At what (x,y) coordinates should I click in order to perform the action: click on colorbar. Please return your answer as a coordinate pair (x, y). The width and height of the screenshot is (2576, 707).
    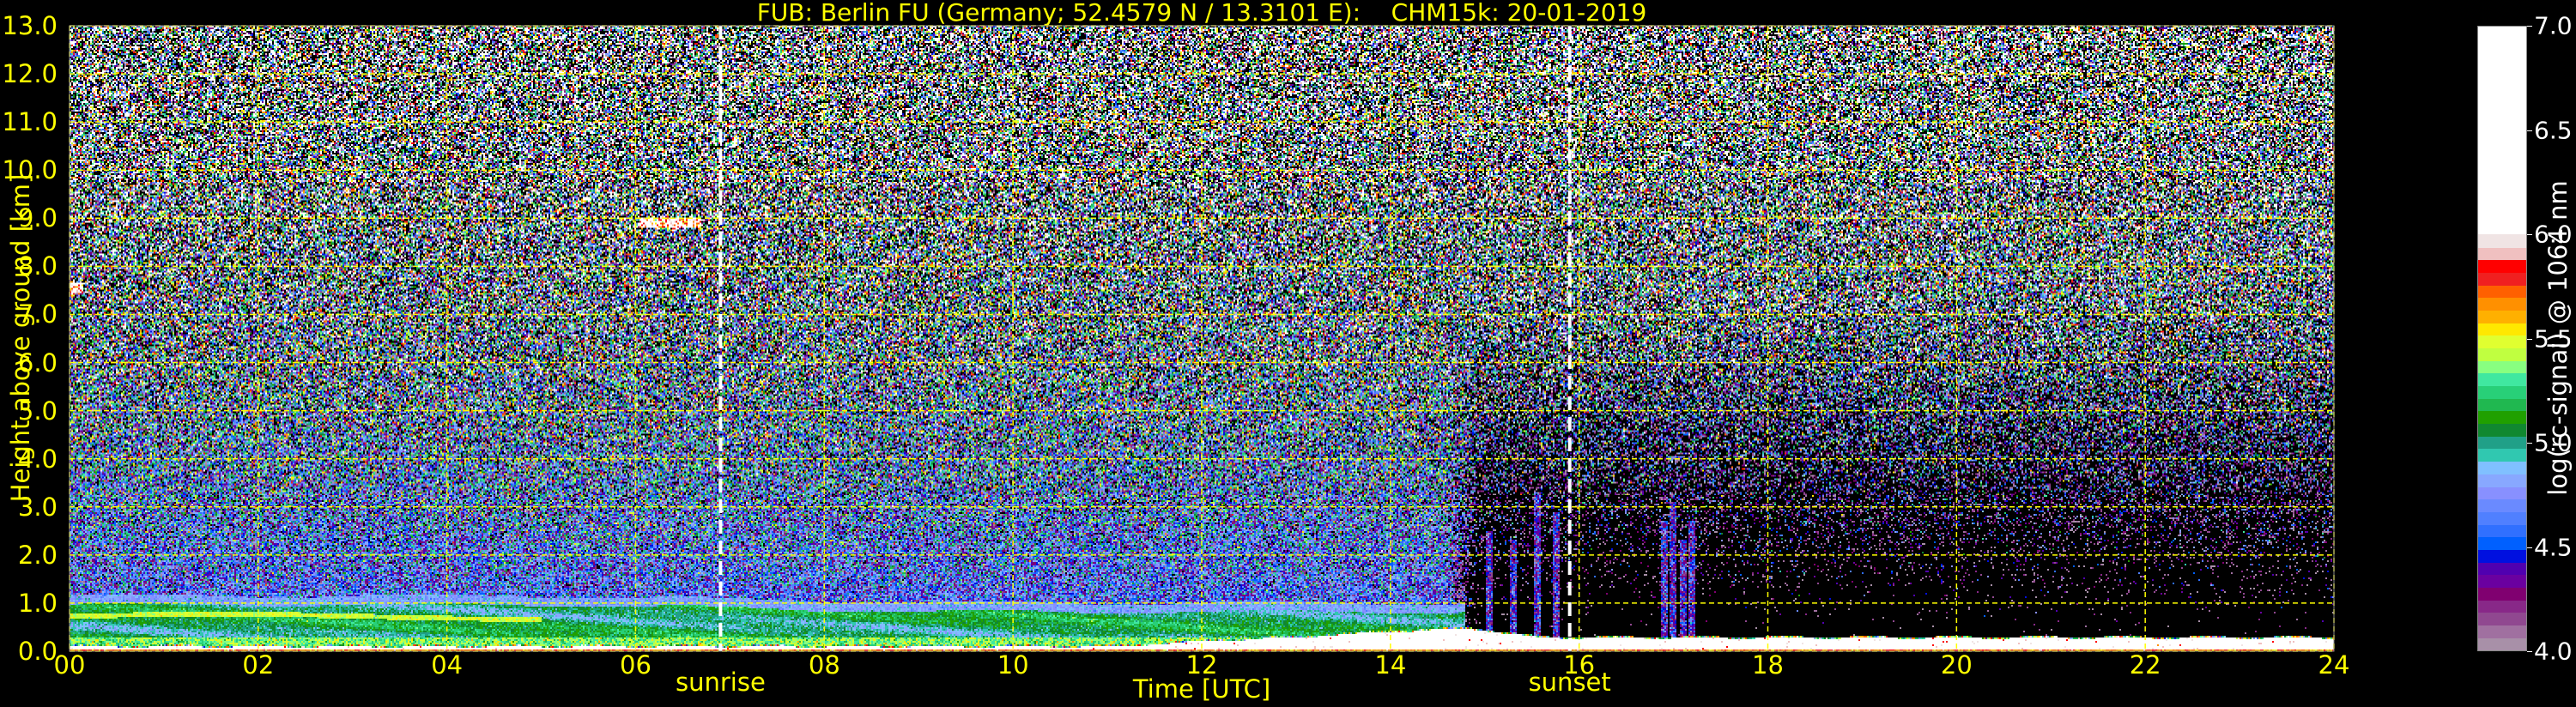
    Looking at the image, I should click on (2502, 338).